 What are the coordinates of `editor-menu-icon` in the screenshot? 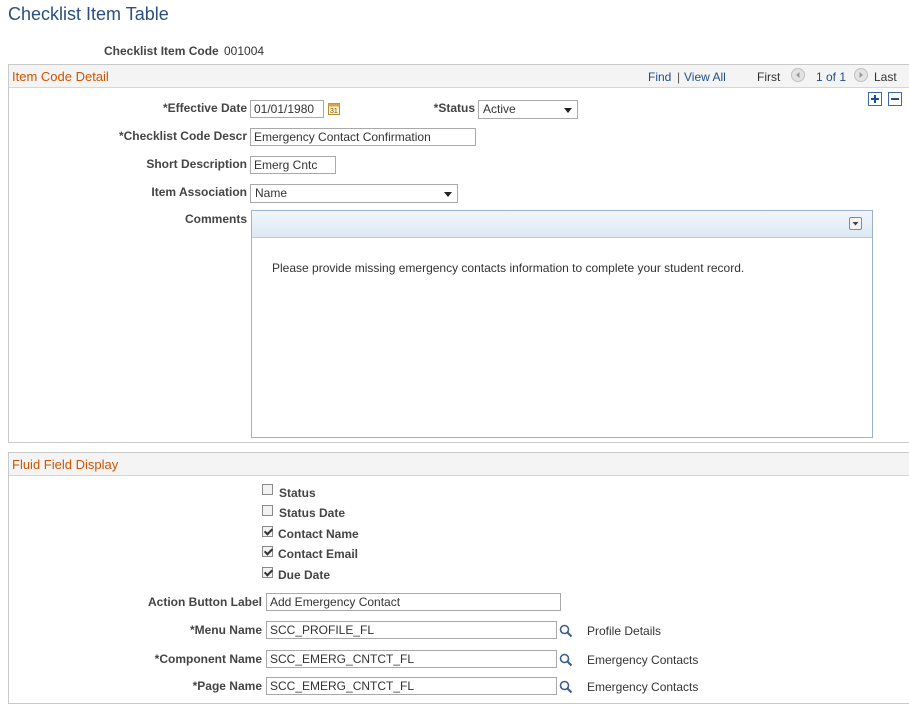 It's located at (855, 223).